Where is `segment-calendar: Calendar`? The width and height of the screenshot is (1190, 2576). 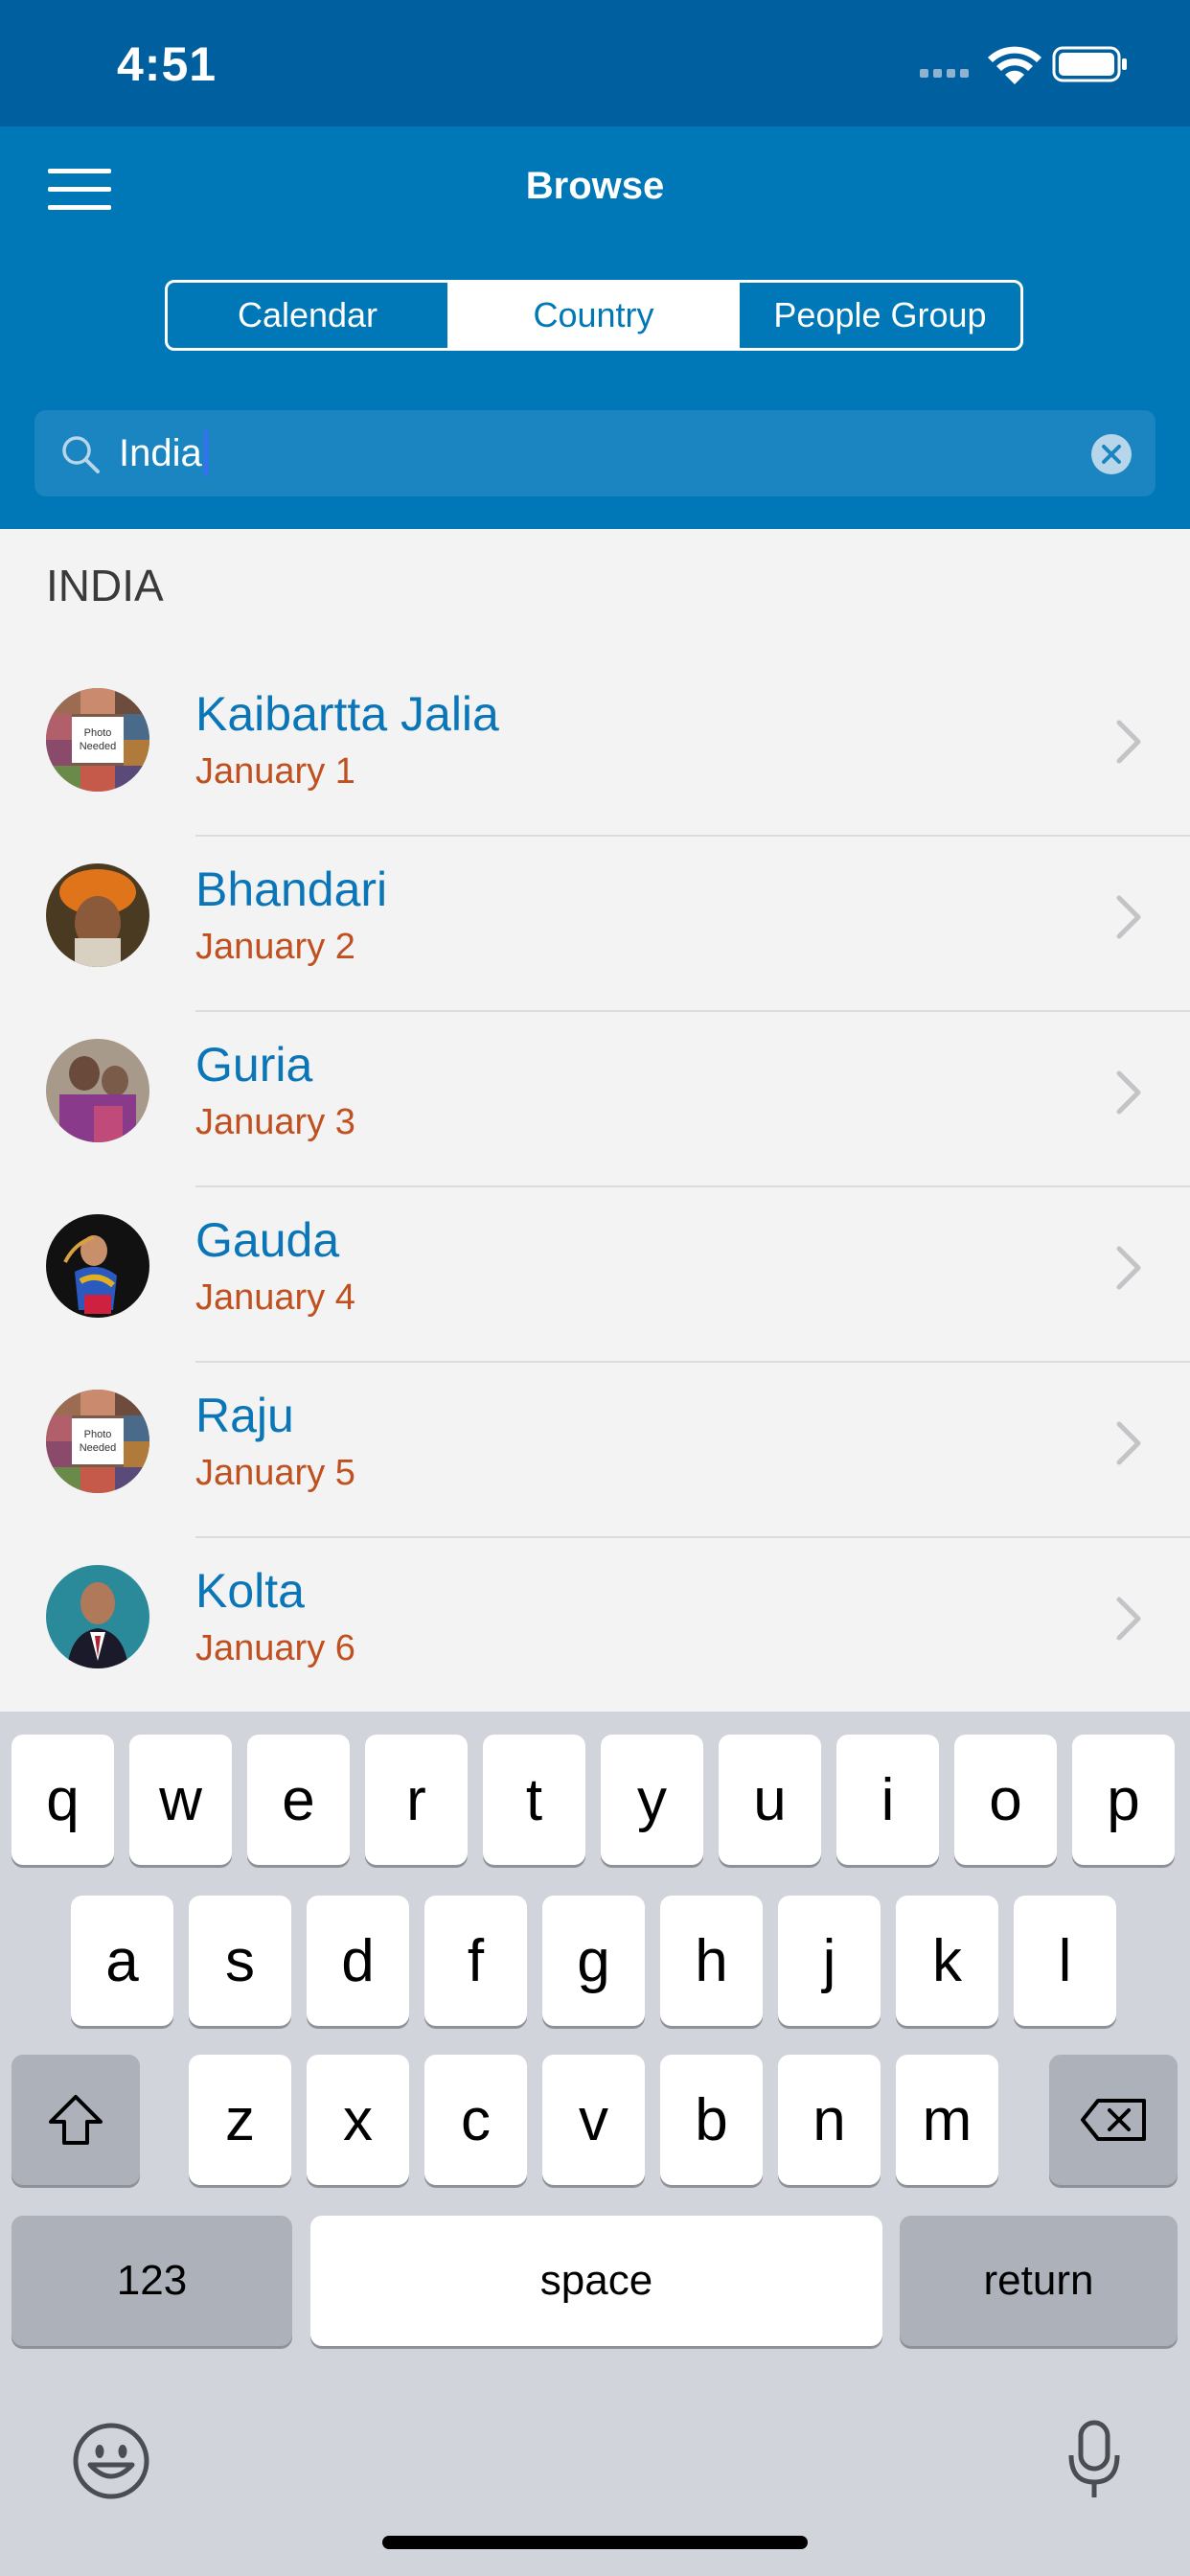 segment-calendar: Calendar is located at coordinates (308, 315).